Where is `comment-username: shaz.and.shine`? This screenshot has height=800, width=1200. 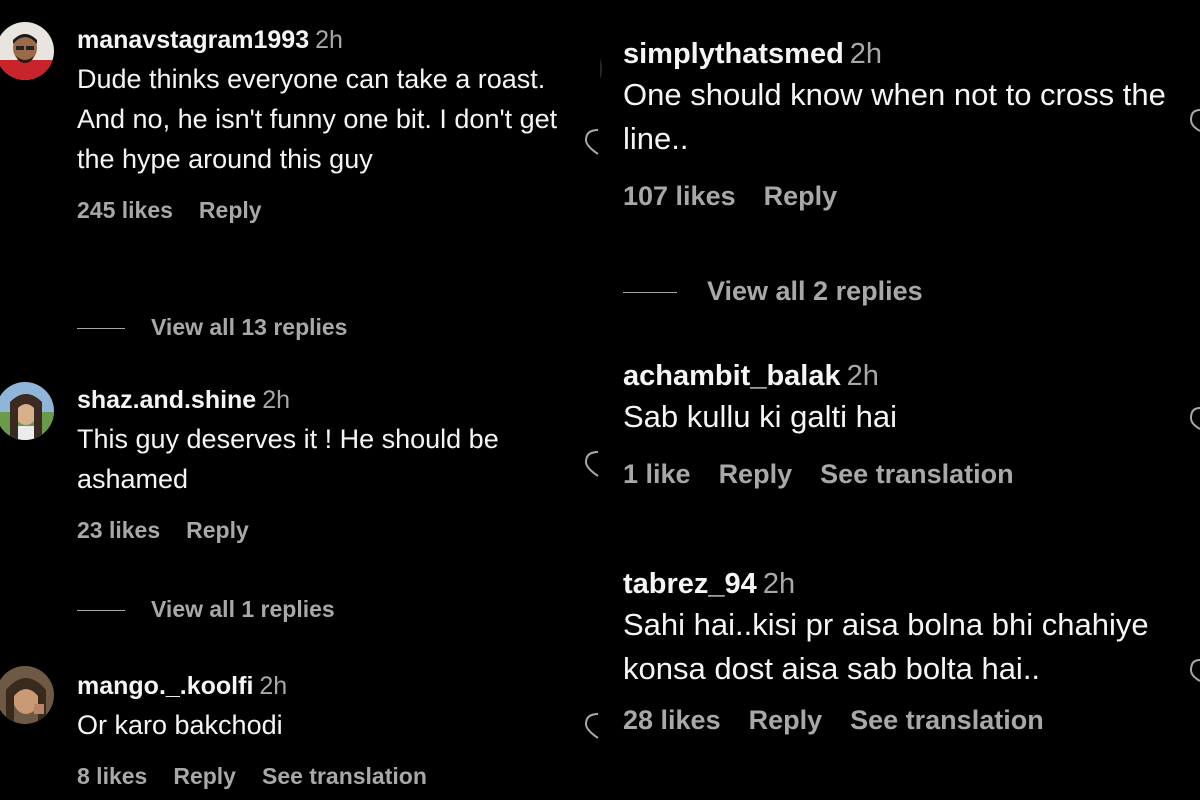 comment-username: shaz.and.shine is located at coordinates (166, 400).